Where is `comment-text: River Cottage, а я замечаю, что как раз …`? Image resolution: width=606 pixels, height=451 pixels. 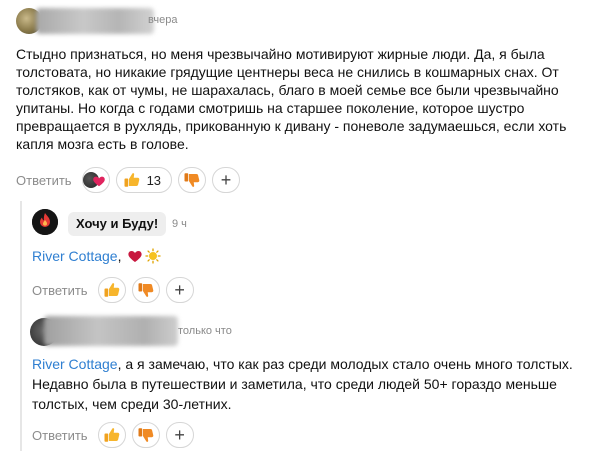 comment-text: River Cottage, а я замечаю, что как раз … is located at coordinates (312, 384).